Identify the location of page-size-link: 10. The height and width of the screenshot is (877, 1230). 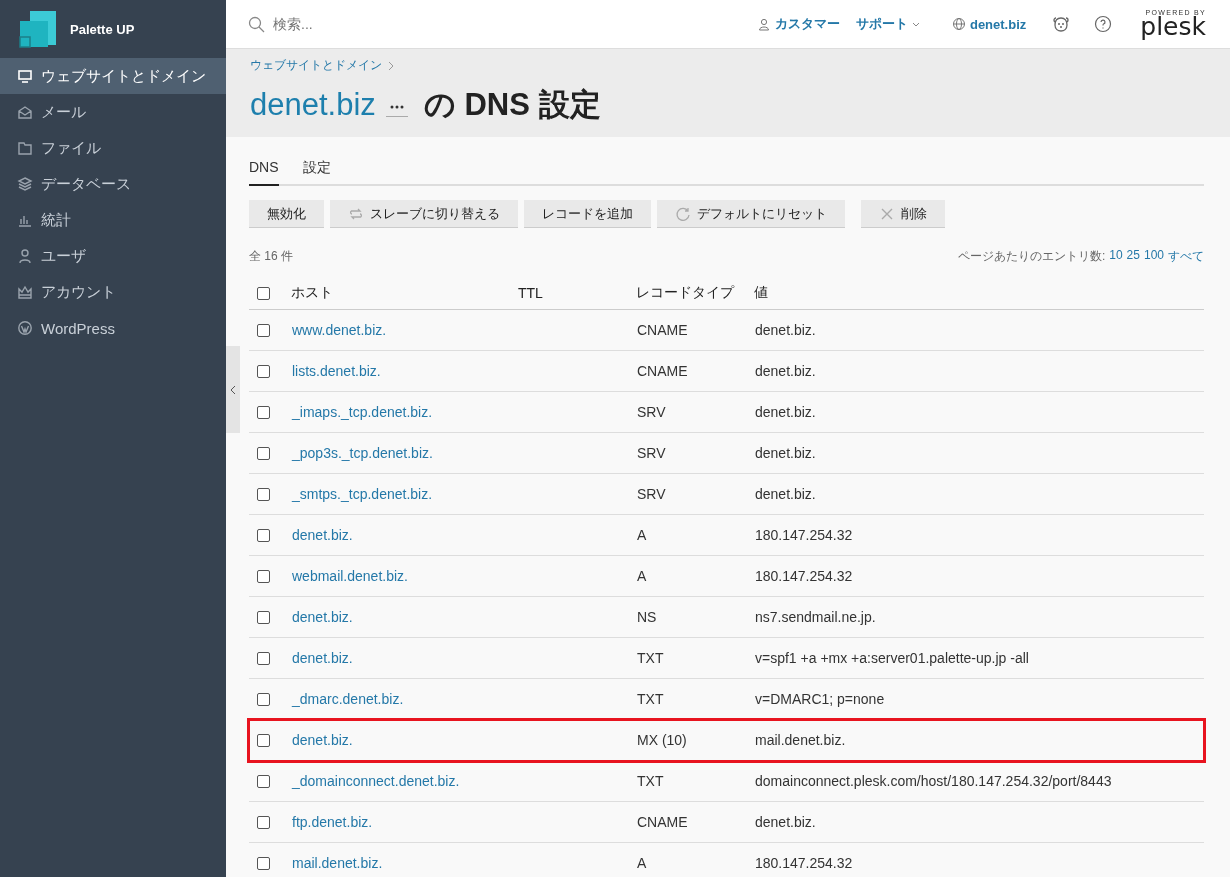
(1116, 256).